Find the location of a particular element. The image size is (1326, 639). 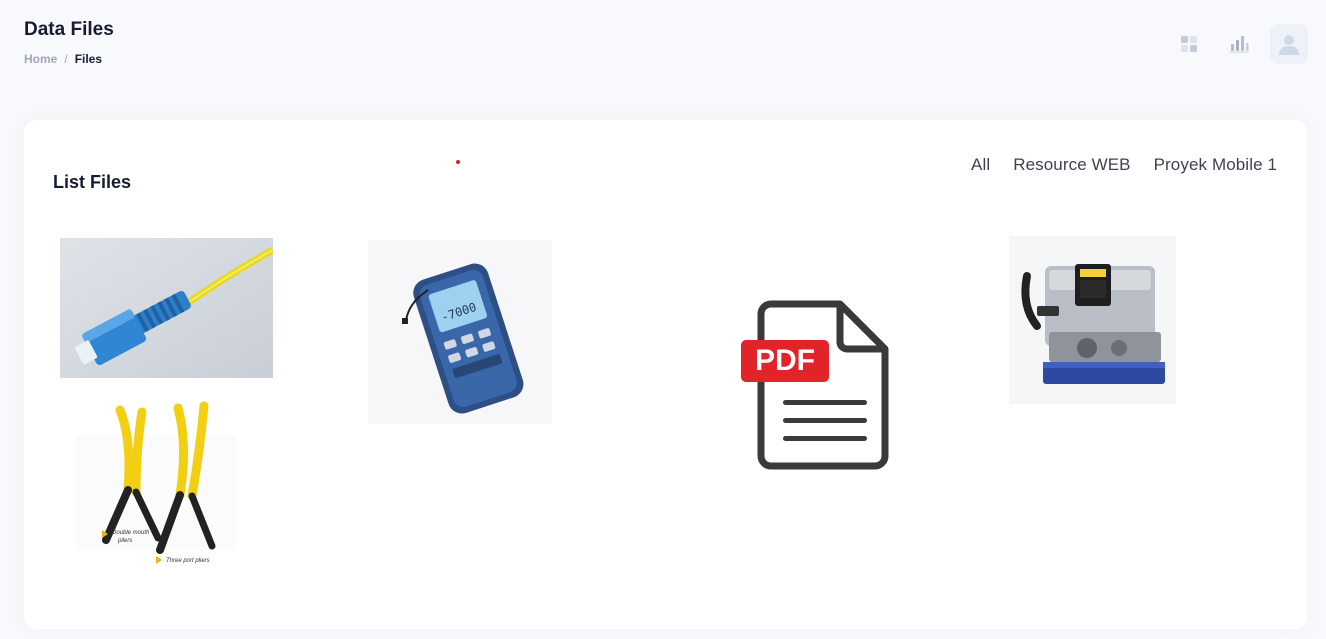

user-avatar-icon is located at coordinates (1289, 45).